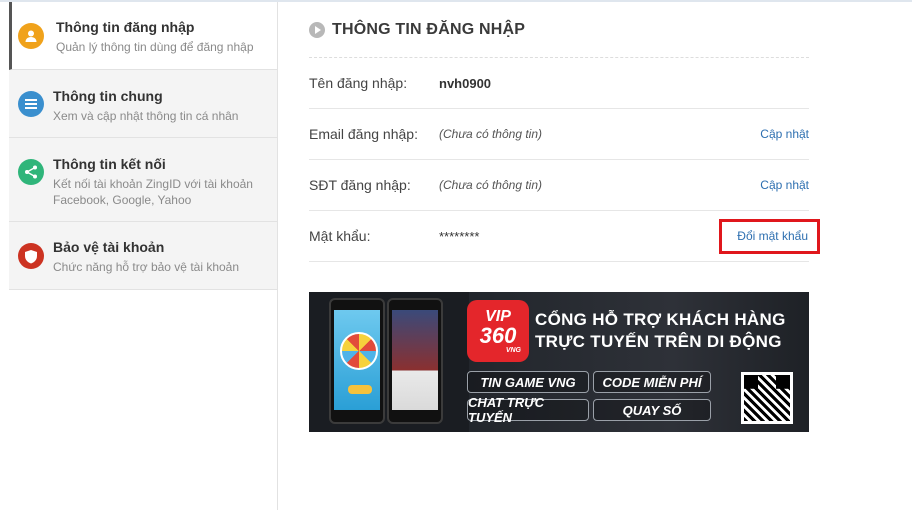 Image resolution: width=912 pixels, height=510 pixels. What do you see at coordinates (360, 389) in the screenshot?
I see `spin-button-graphic` at bounding box center [360, 389].